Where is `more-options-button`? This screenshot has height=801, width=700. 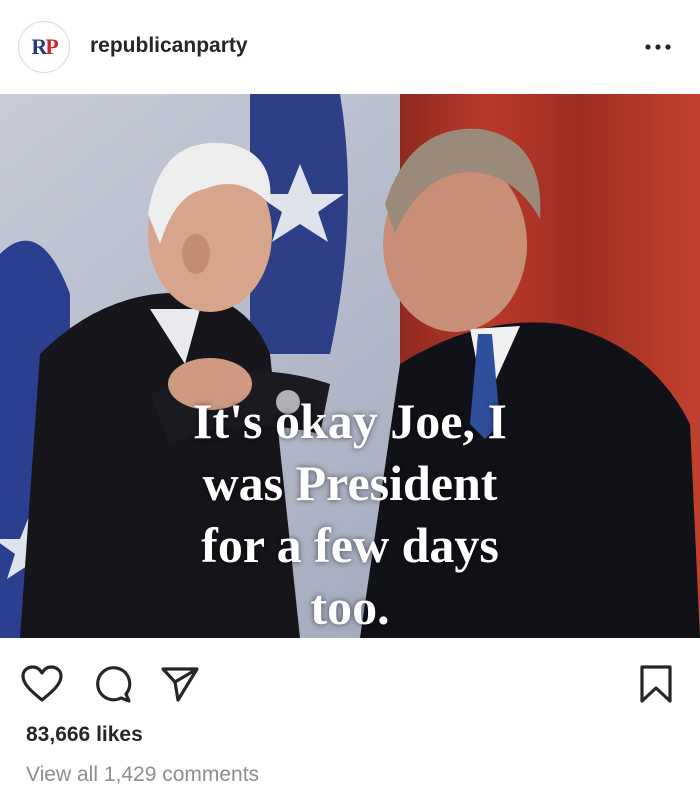
more-options-button is located at coordinates (658, 47).